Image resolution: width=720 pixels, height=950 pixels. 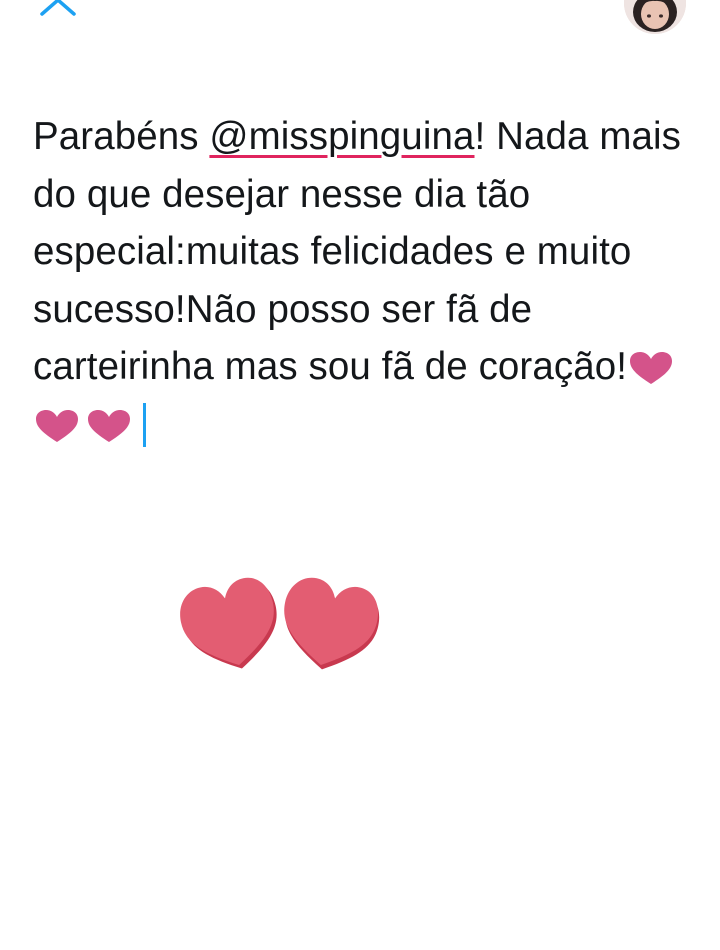 I want to click on avatar, so click(x=655, y=17).